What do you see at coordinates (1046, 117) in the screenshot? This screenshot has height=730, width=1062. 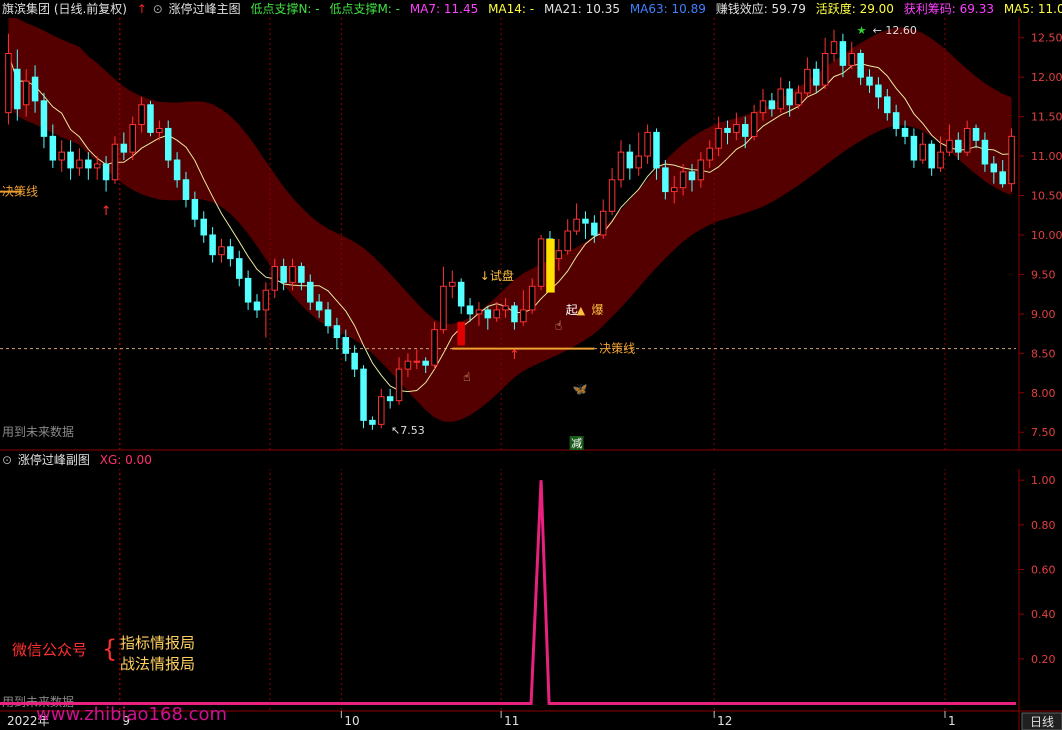 I see `price-tick-label: 11.50` at bounding box center [1046, 117].